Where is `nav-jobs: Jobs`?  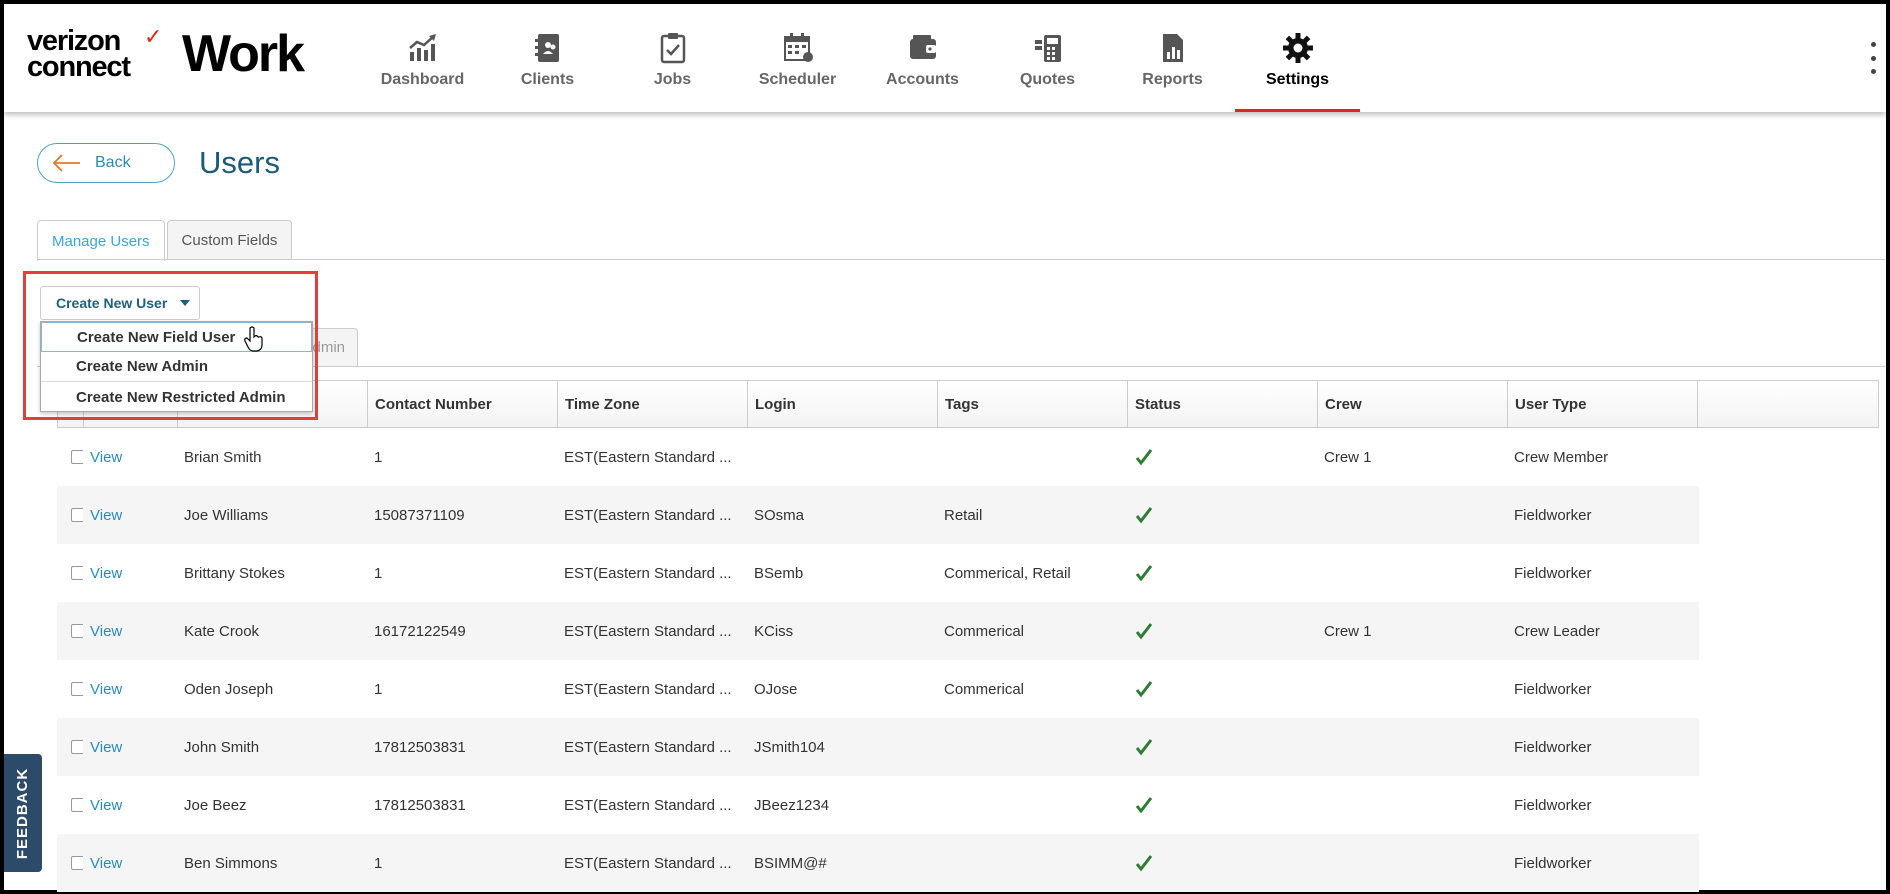 nav-jobs: Jobs is located at coordinates (672, 58).